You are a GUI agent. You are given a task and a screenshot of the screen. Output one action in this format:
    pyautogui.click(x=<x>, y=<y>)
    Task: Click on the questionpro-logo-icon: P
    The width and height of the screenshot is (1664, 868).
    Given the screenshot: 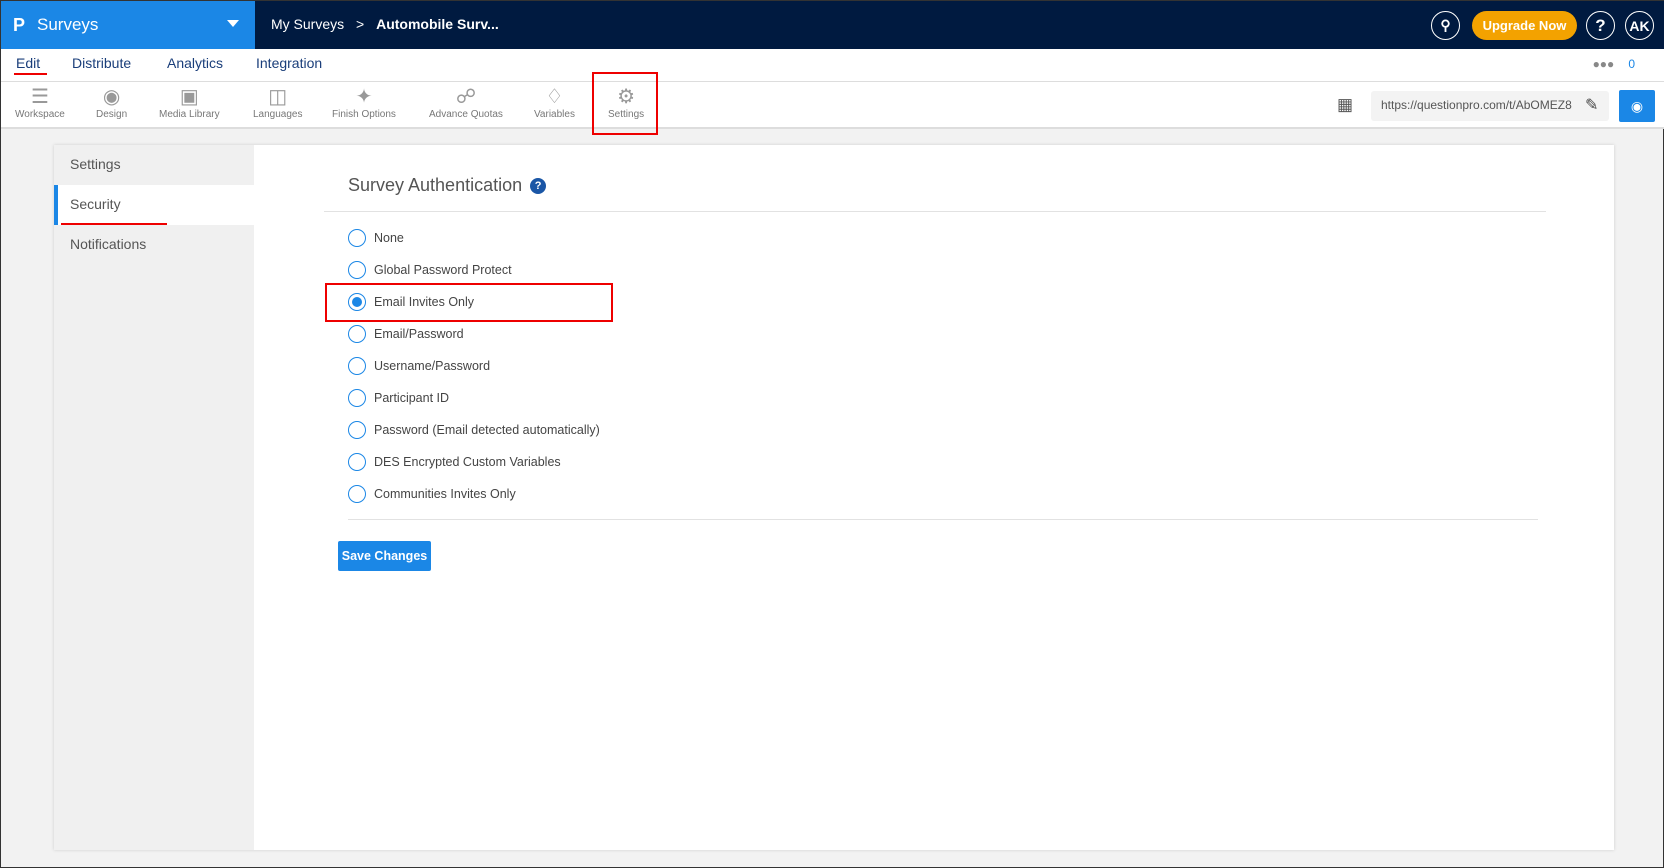 What is the action you would take?
    pyautogui.click(x=19, y=24)
    